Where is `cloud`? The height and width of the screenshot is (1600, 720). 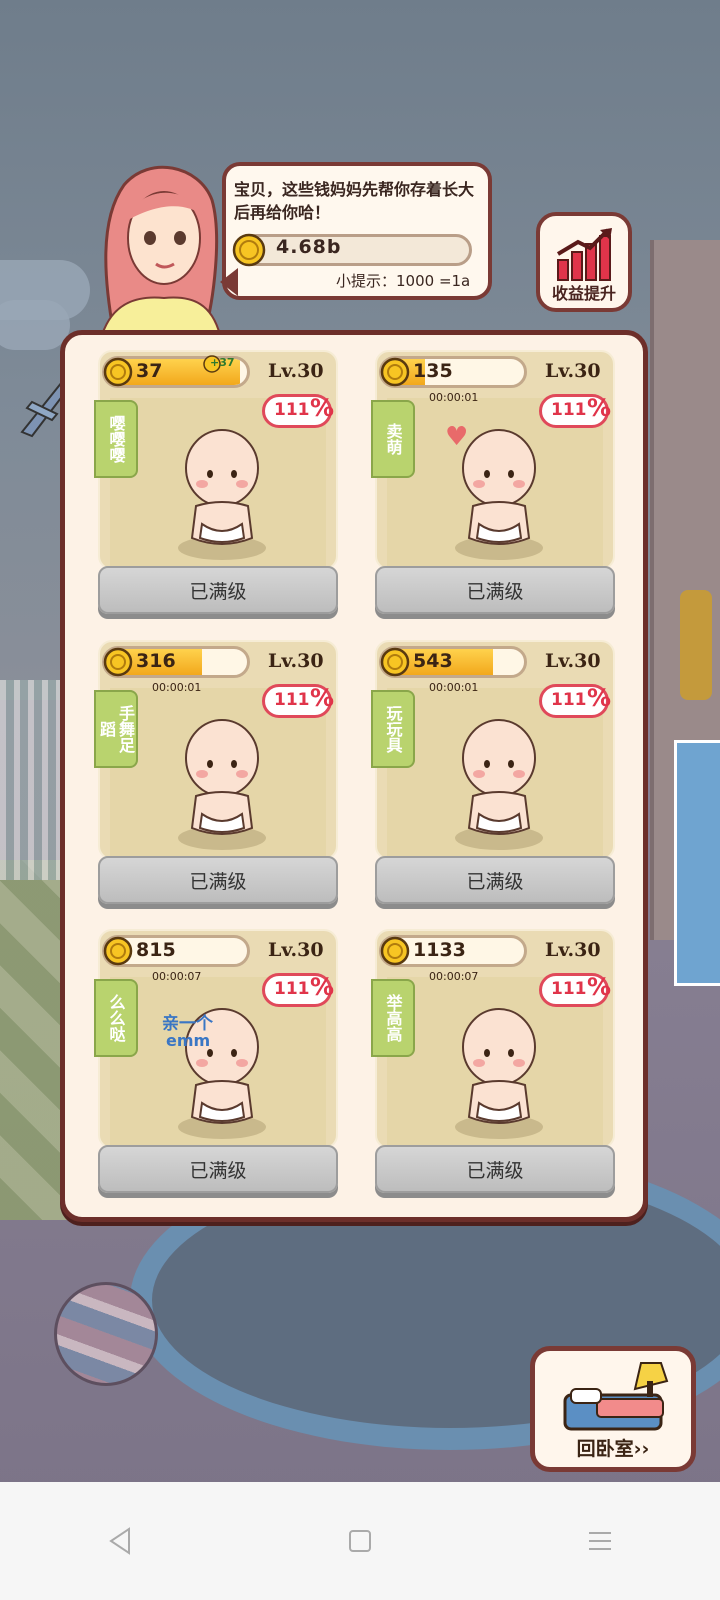
cloud is located at coordinates (35, 325).